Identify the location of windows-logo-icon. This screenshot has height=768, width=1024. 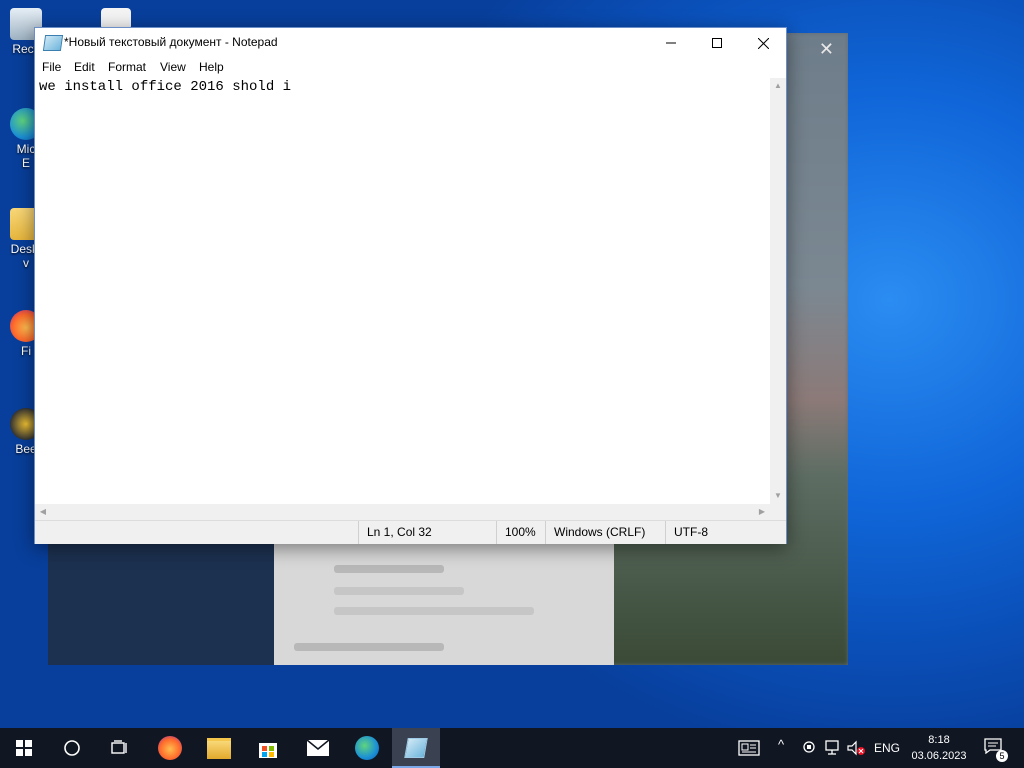
(24, 748).